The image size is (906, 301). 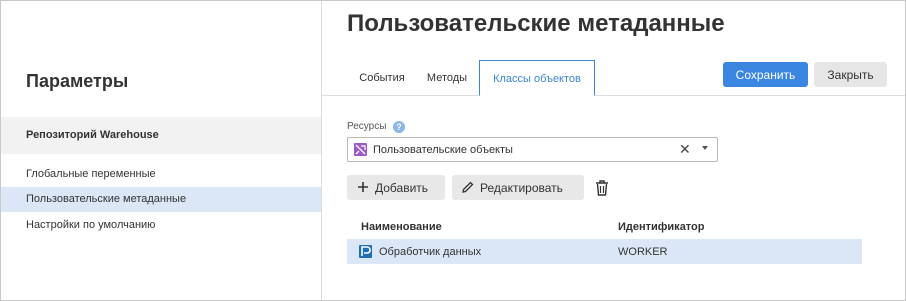 What do you see at coordinates (106, 199) in the screenshot?
I see `sidebar-item-label: Пользовательские метаданные` at bounding box center [106, 199].